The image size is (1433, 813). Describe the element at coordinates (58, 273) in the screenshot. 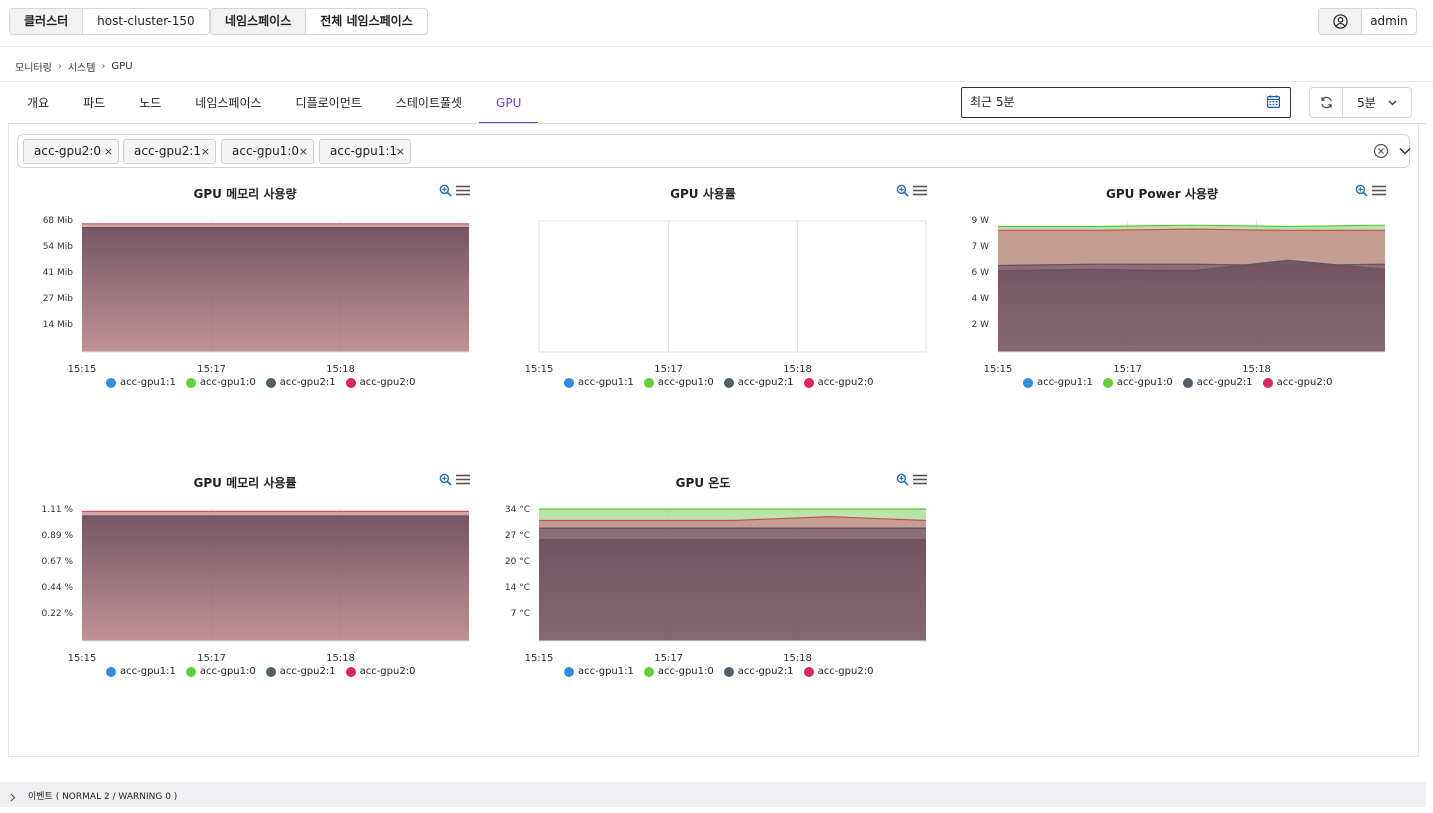

I see `y-tick-label: 41 Mib` at that location.